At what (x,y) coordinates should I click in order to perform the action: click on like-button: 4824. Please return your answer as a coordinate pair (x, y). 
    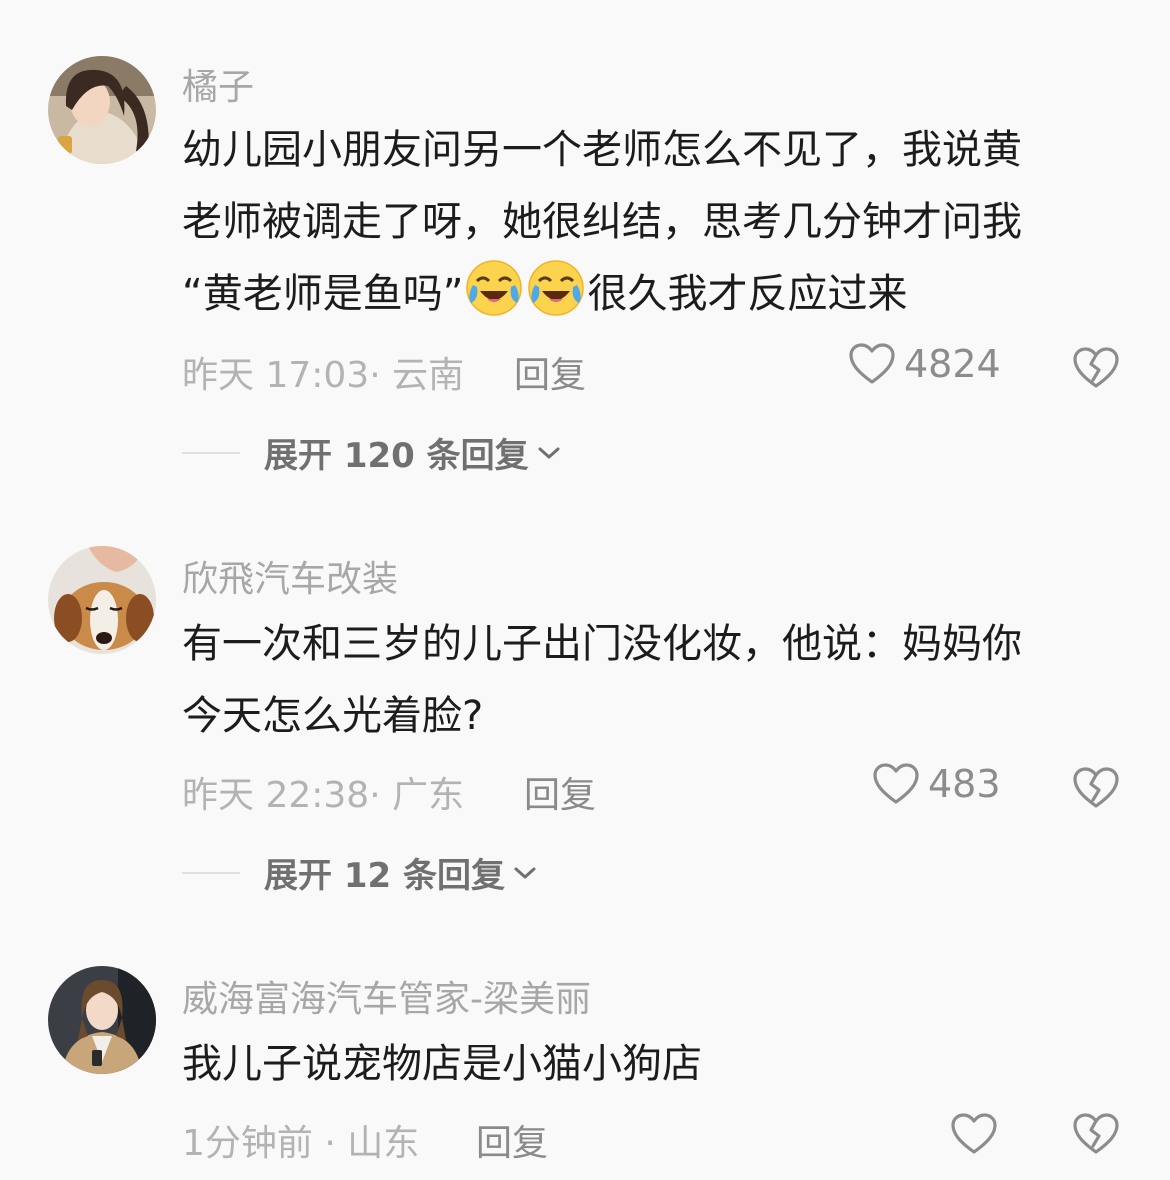
    Looking at the image, I should click on (924, 364).